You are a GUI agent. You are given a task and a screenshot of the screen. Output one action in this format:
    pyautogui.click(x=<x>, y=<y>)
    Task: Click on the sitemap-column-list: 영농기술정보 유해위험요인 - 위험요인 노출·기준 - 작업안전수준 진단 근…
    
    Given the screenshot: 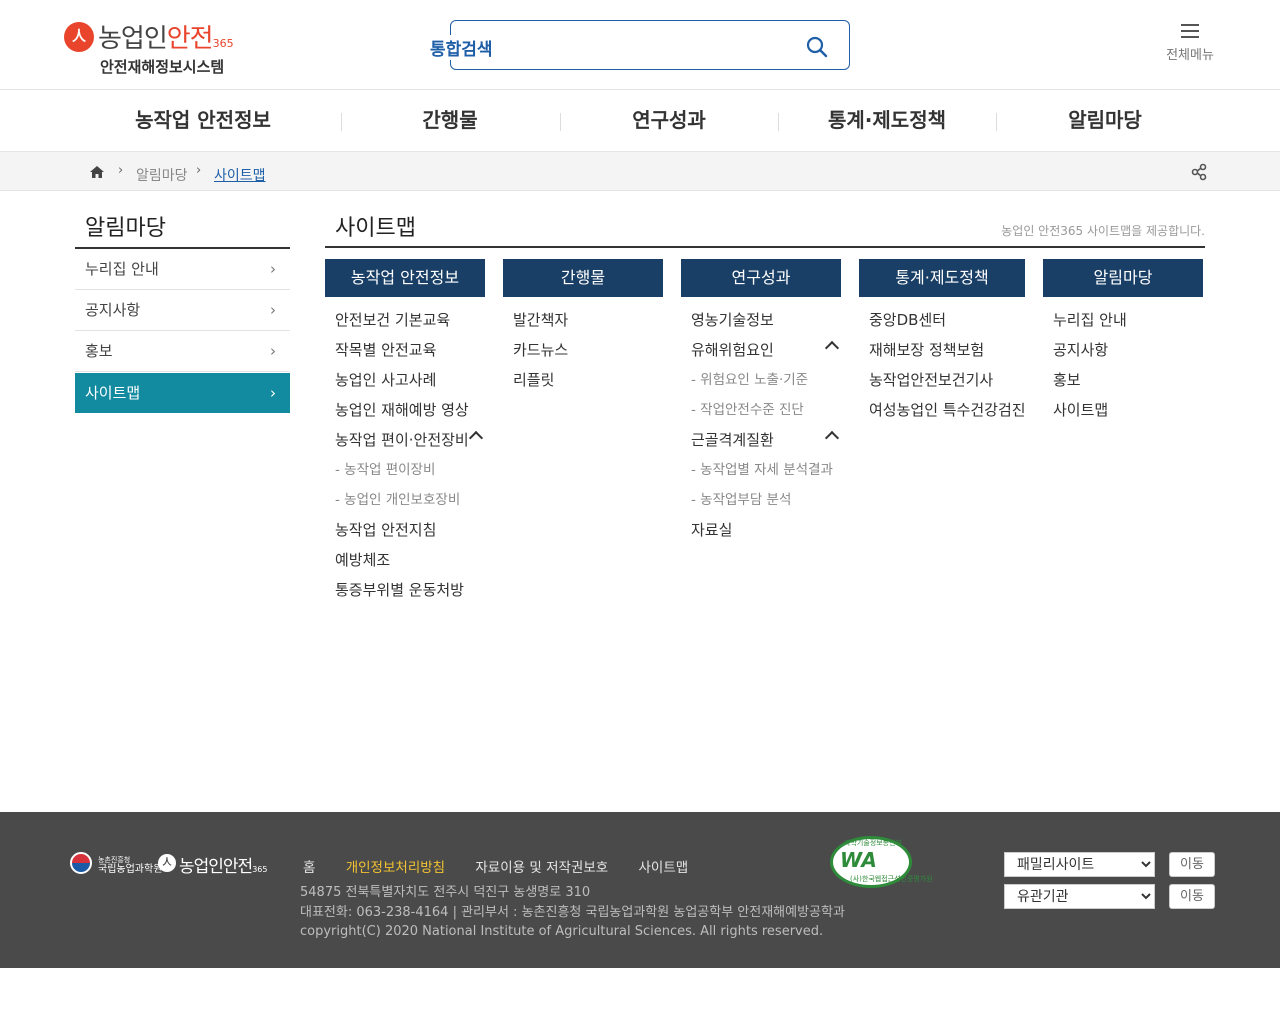 What is the action you would take?
    pyautogui.click(x=761, y=425)
    